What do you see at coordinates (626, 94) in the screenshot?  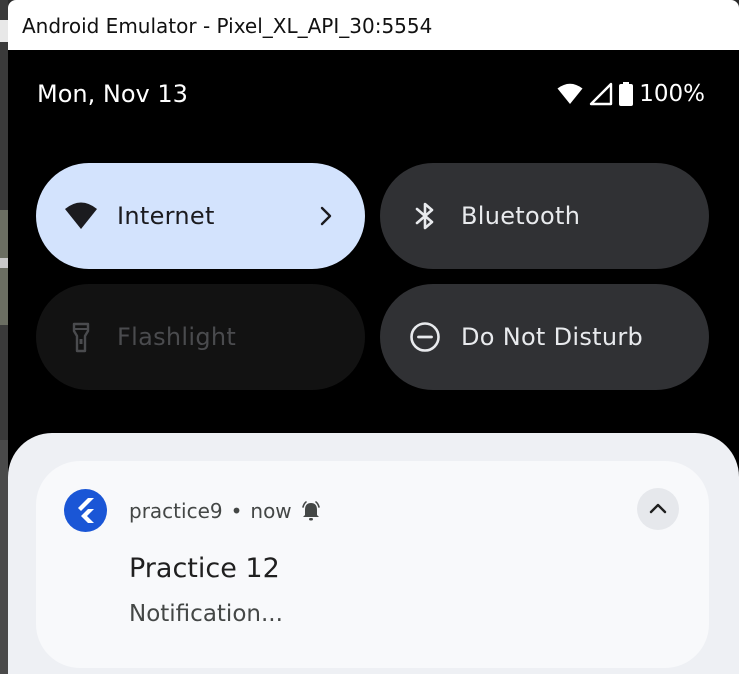 I see `battery-icon` at bounding box center [626, 94].